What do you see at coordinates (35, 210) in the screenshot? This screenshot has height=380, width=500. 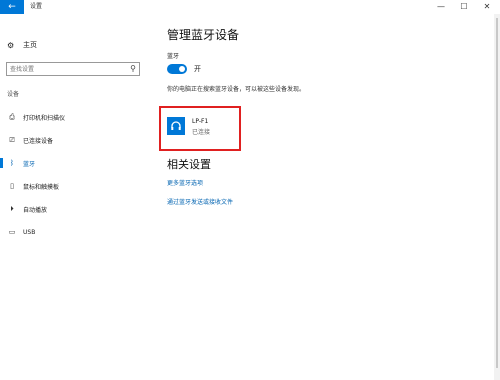 I see `sidebar-item-label: 自动播放` at bounding box center [35, 210].